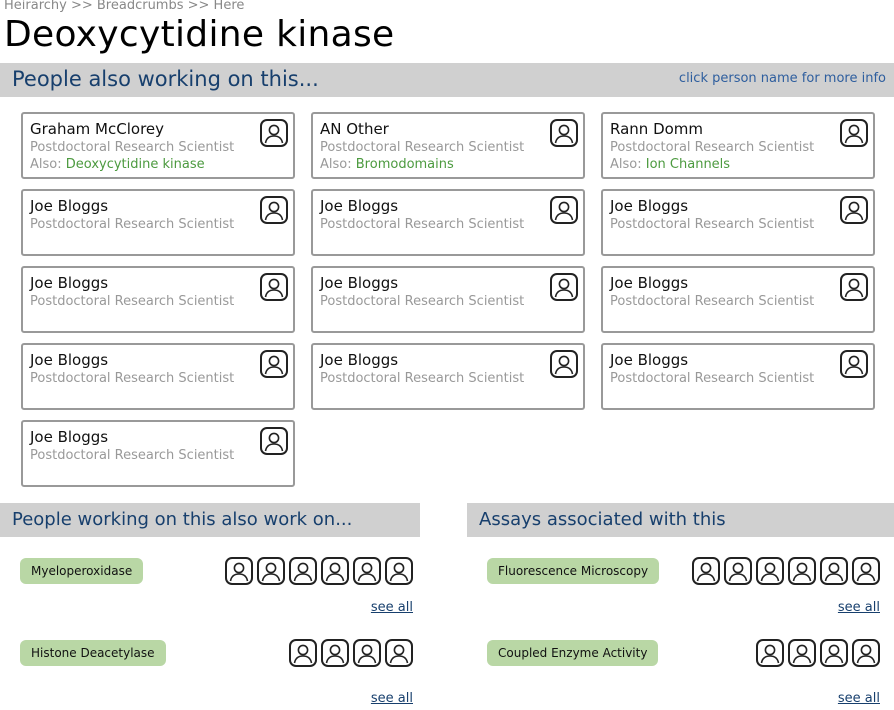 Image resolution: width=894 pixels, height=710 pixels. I want to click on assays-section-header: Assays associated with this, so click(680, 520).